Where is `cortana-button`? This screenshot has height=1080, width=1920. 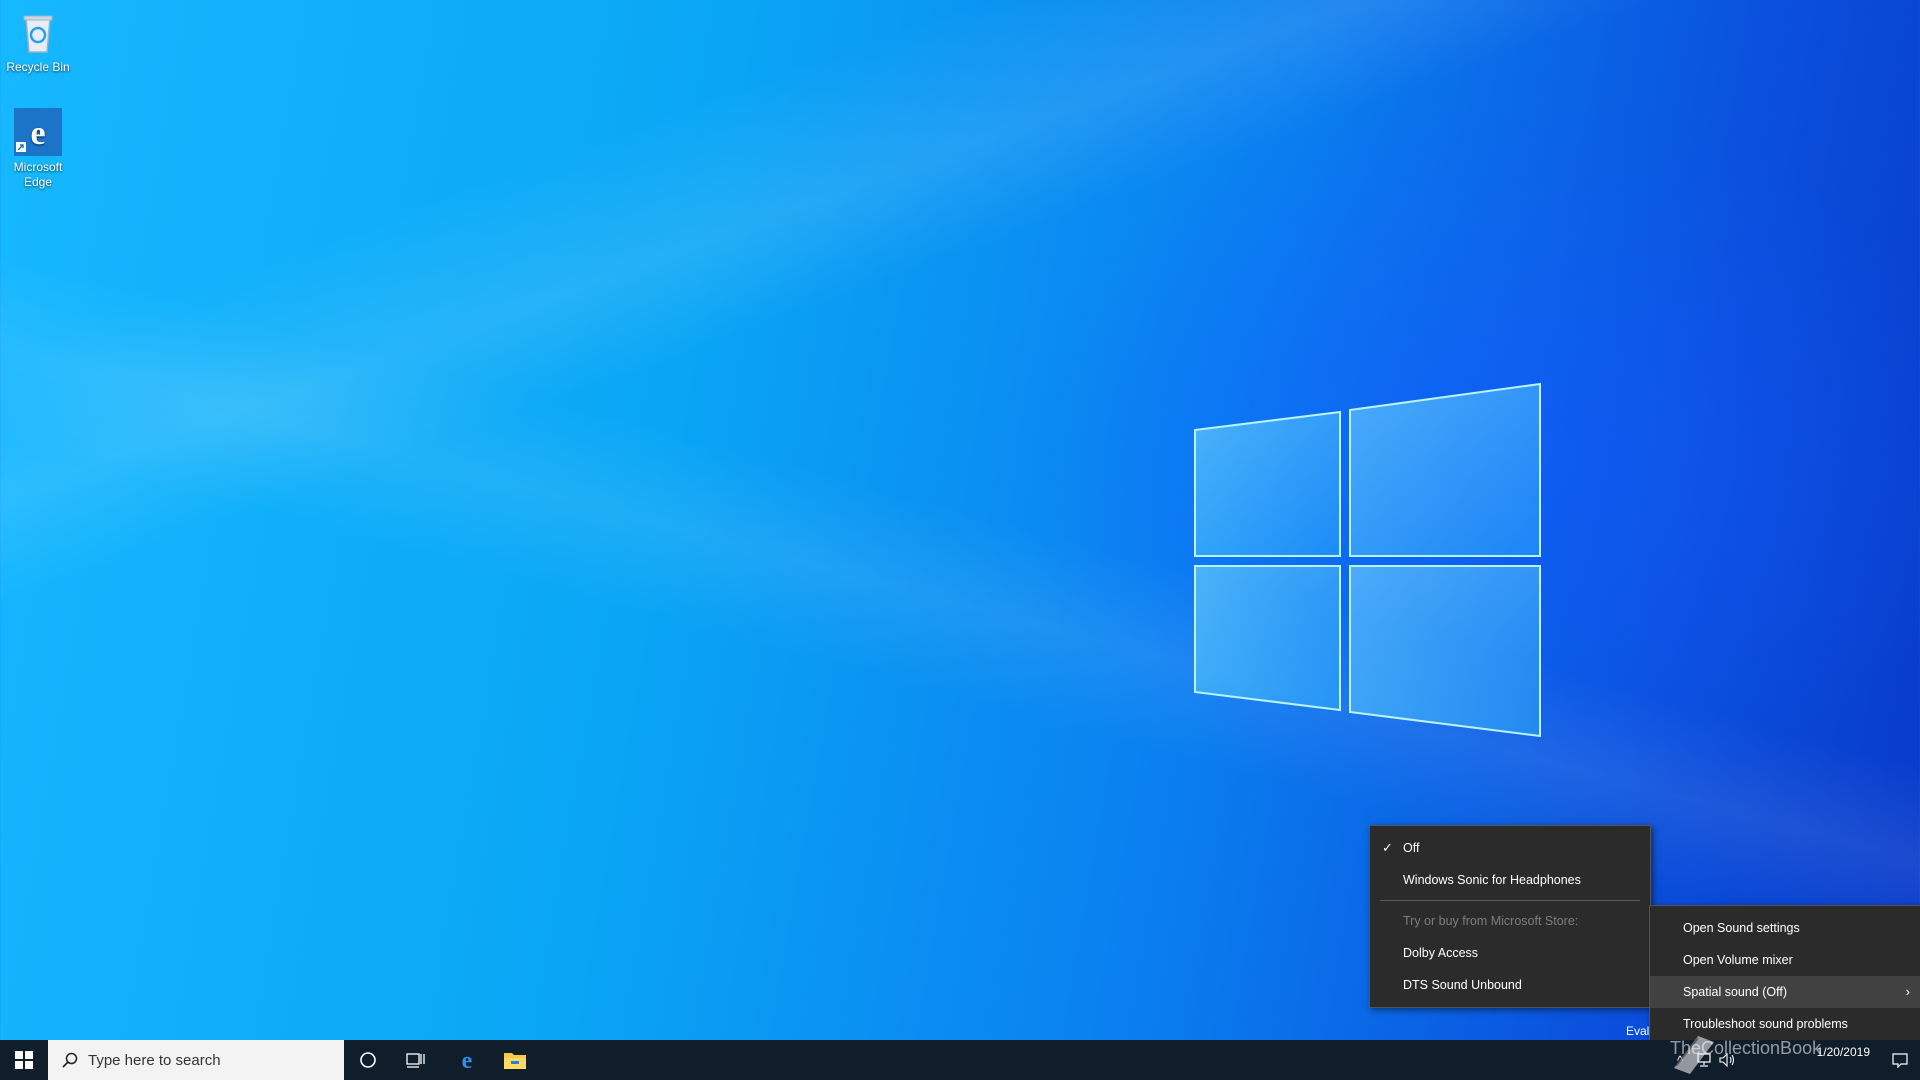
cortana-button is located at coordinates (368, 1060).